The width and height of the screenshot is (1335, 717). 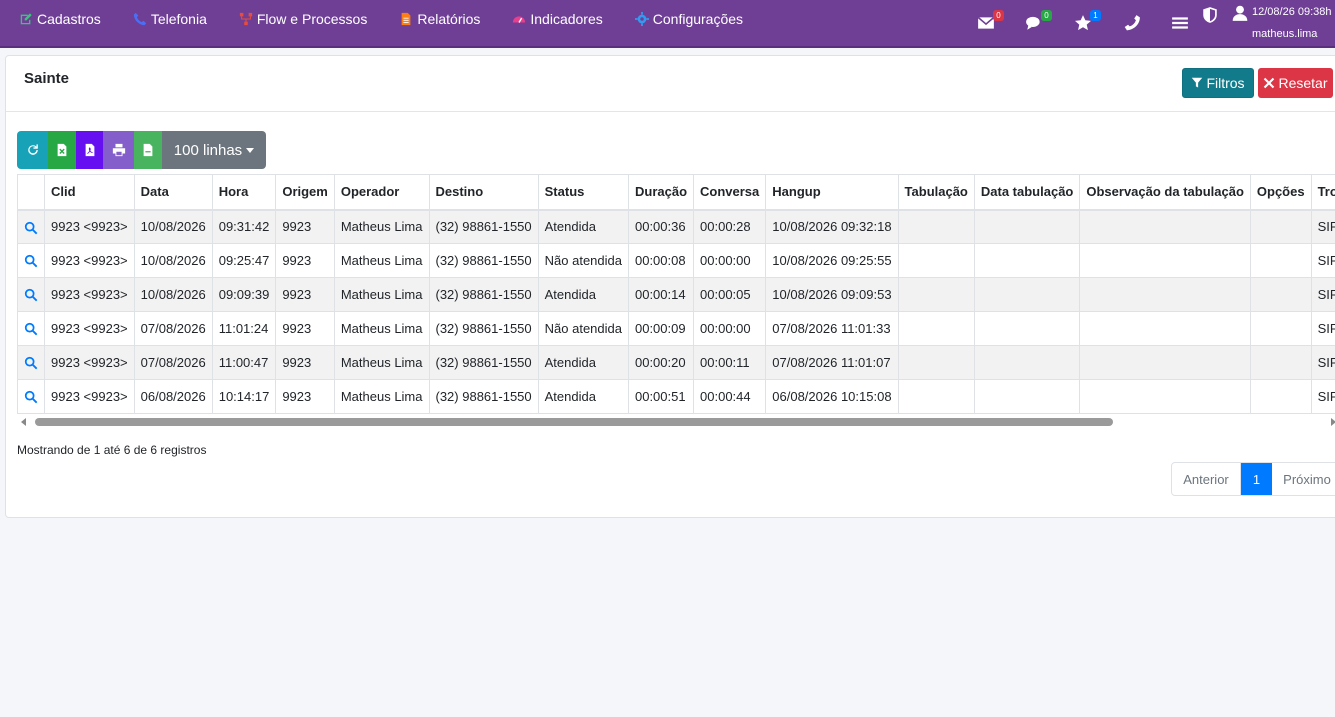 I want to click on page-length-dropdown: 100 linhas, so click(x=214, y=150).